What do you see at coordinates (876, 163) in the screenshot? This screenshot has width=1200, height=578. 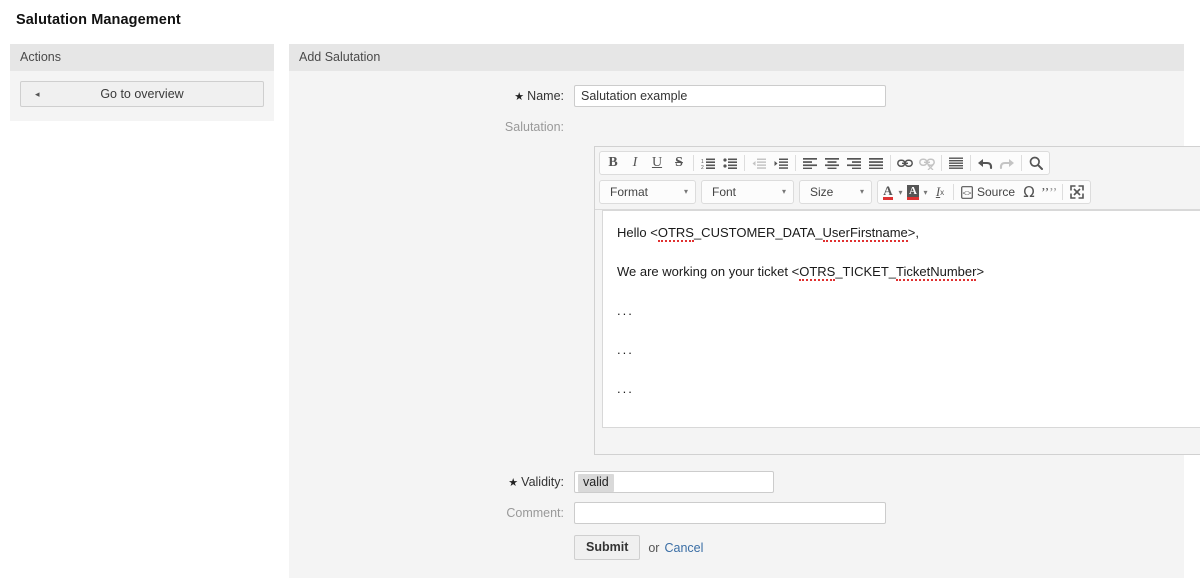 I see `align-justify-icon` at bounding box center [876, 163].